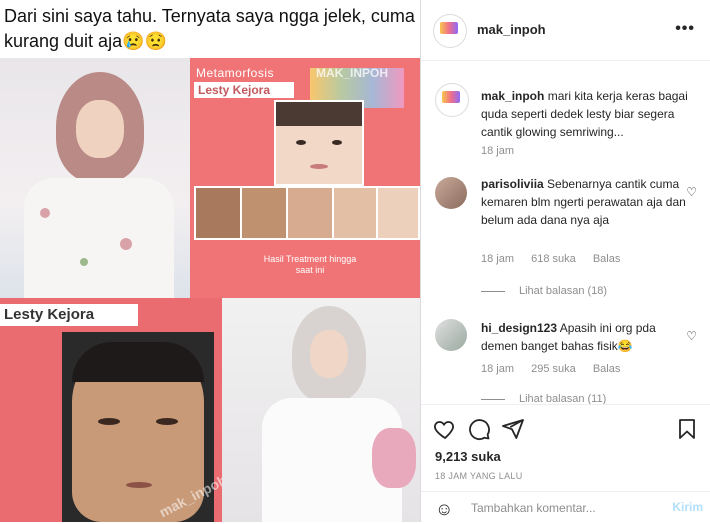  What do you see at coordinates (543, 398) in the screenshot?
I see `view-replies-button: Lihat balasan (11)` at bounding box center [543, 398].